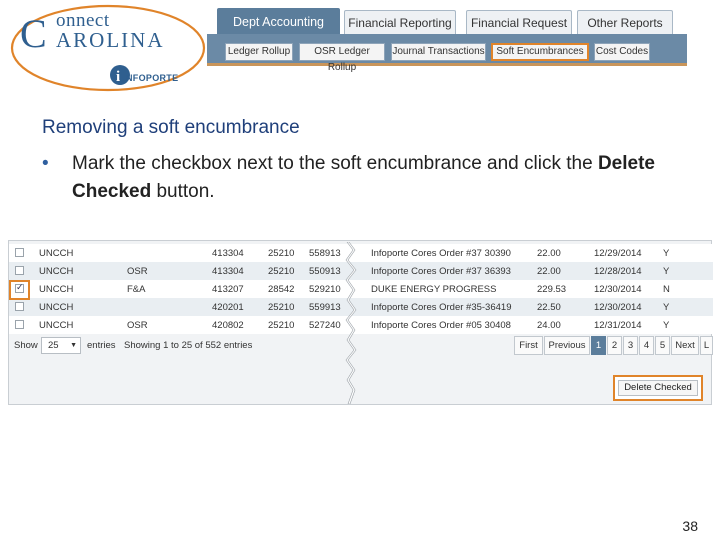 This screenshot has height=540, width=720. I want to click on pager-first-button: First, so click(528, 345).